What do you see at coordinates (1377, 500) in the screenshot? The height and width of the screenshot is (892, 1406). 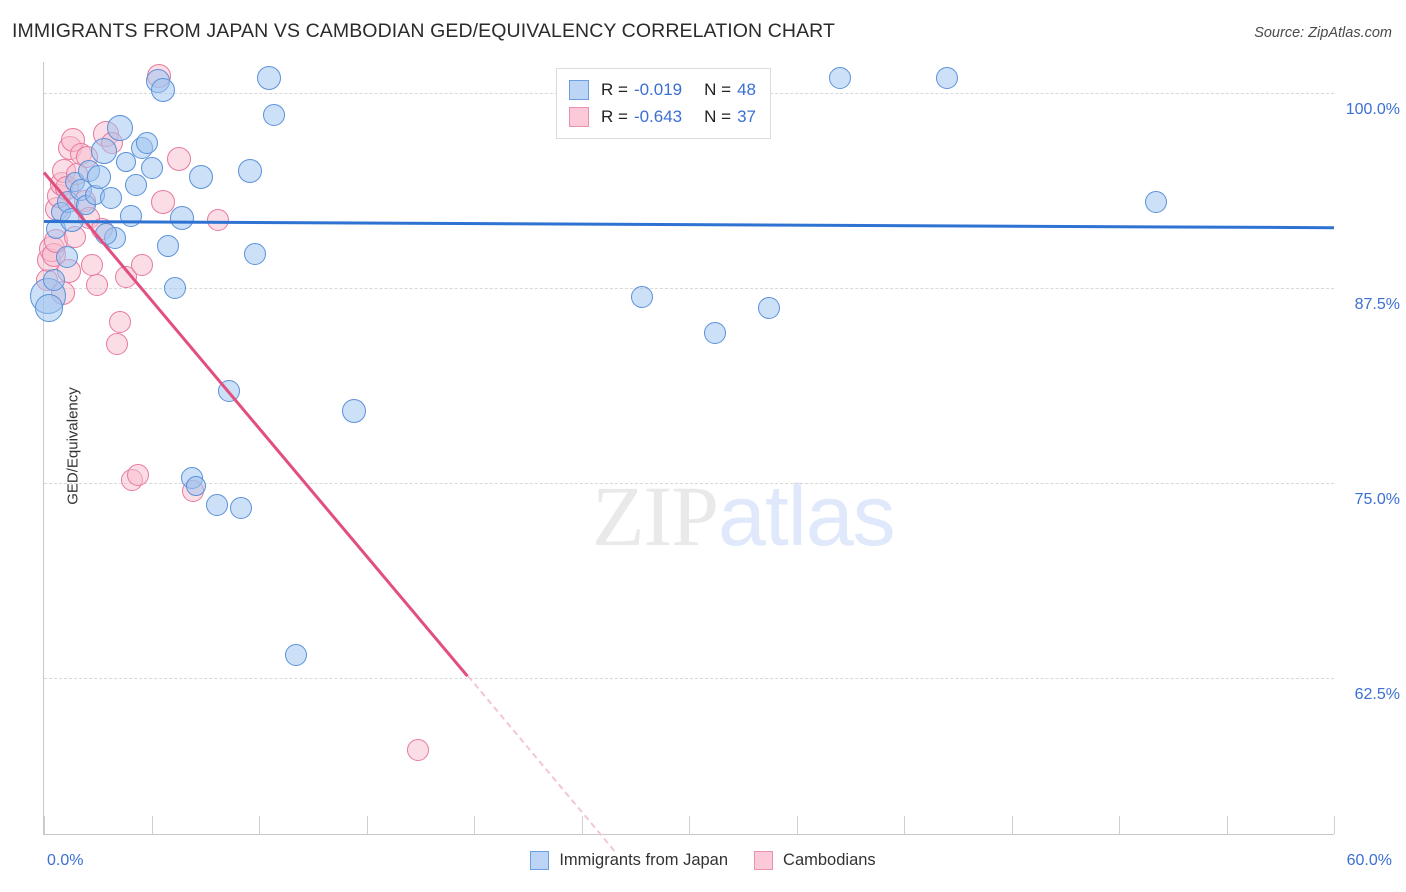 I see `y-axis-tick-label: 75.0%` at bounding box center [1377, 500].